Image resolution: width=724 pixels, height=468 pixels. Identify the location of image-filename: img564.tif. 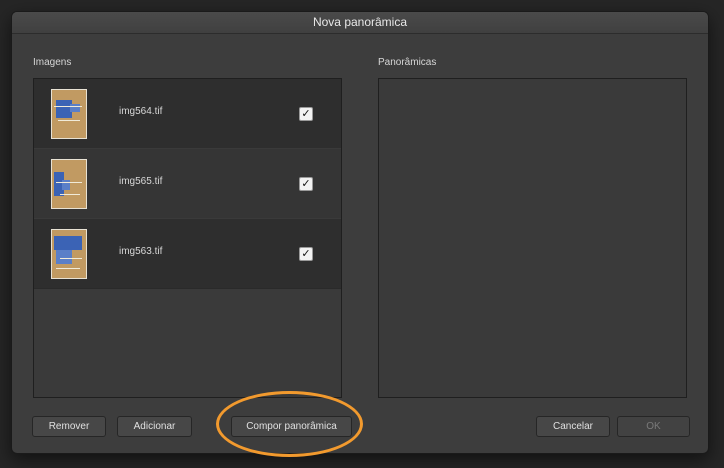
(141, 111).